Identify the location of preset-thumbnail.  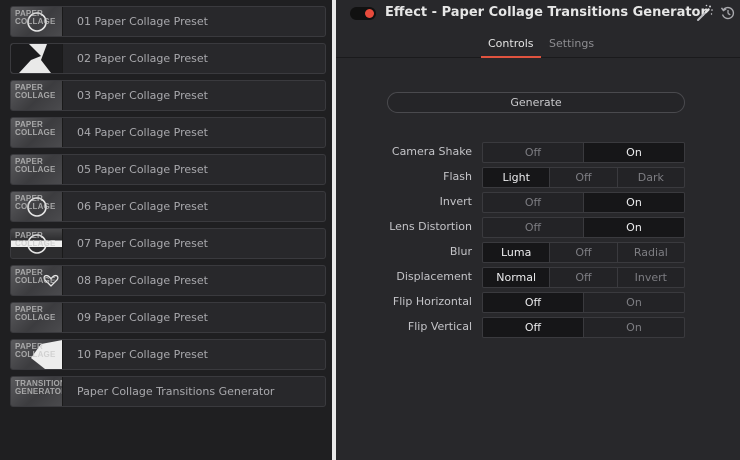
(37, 58).